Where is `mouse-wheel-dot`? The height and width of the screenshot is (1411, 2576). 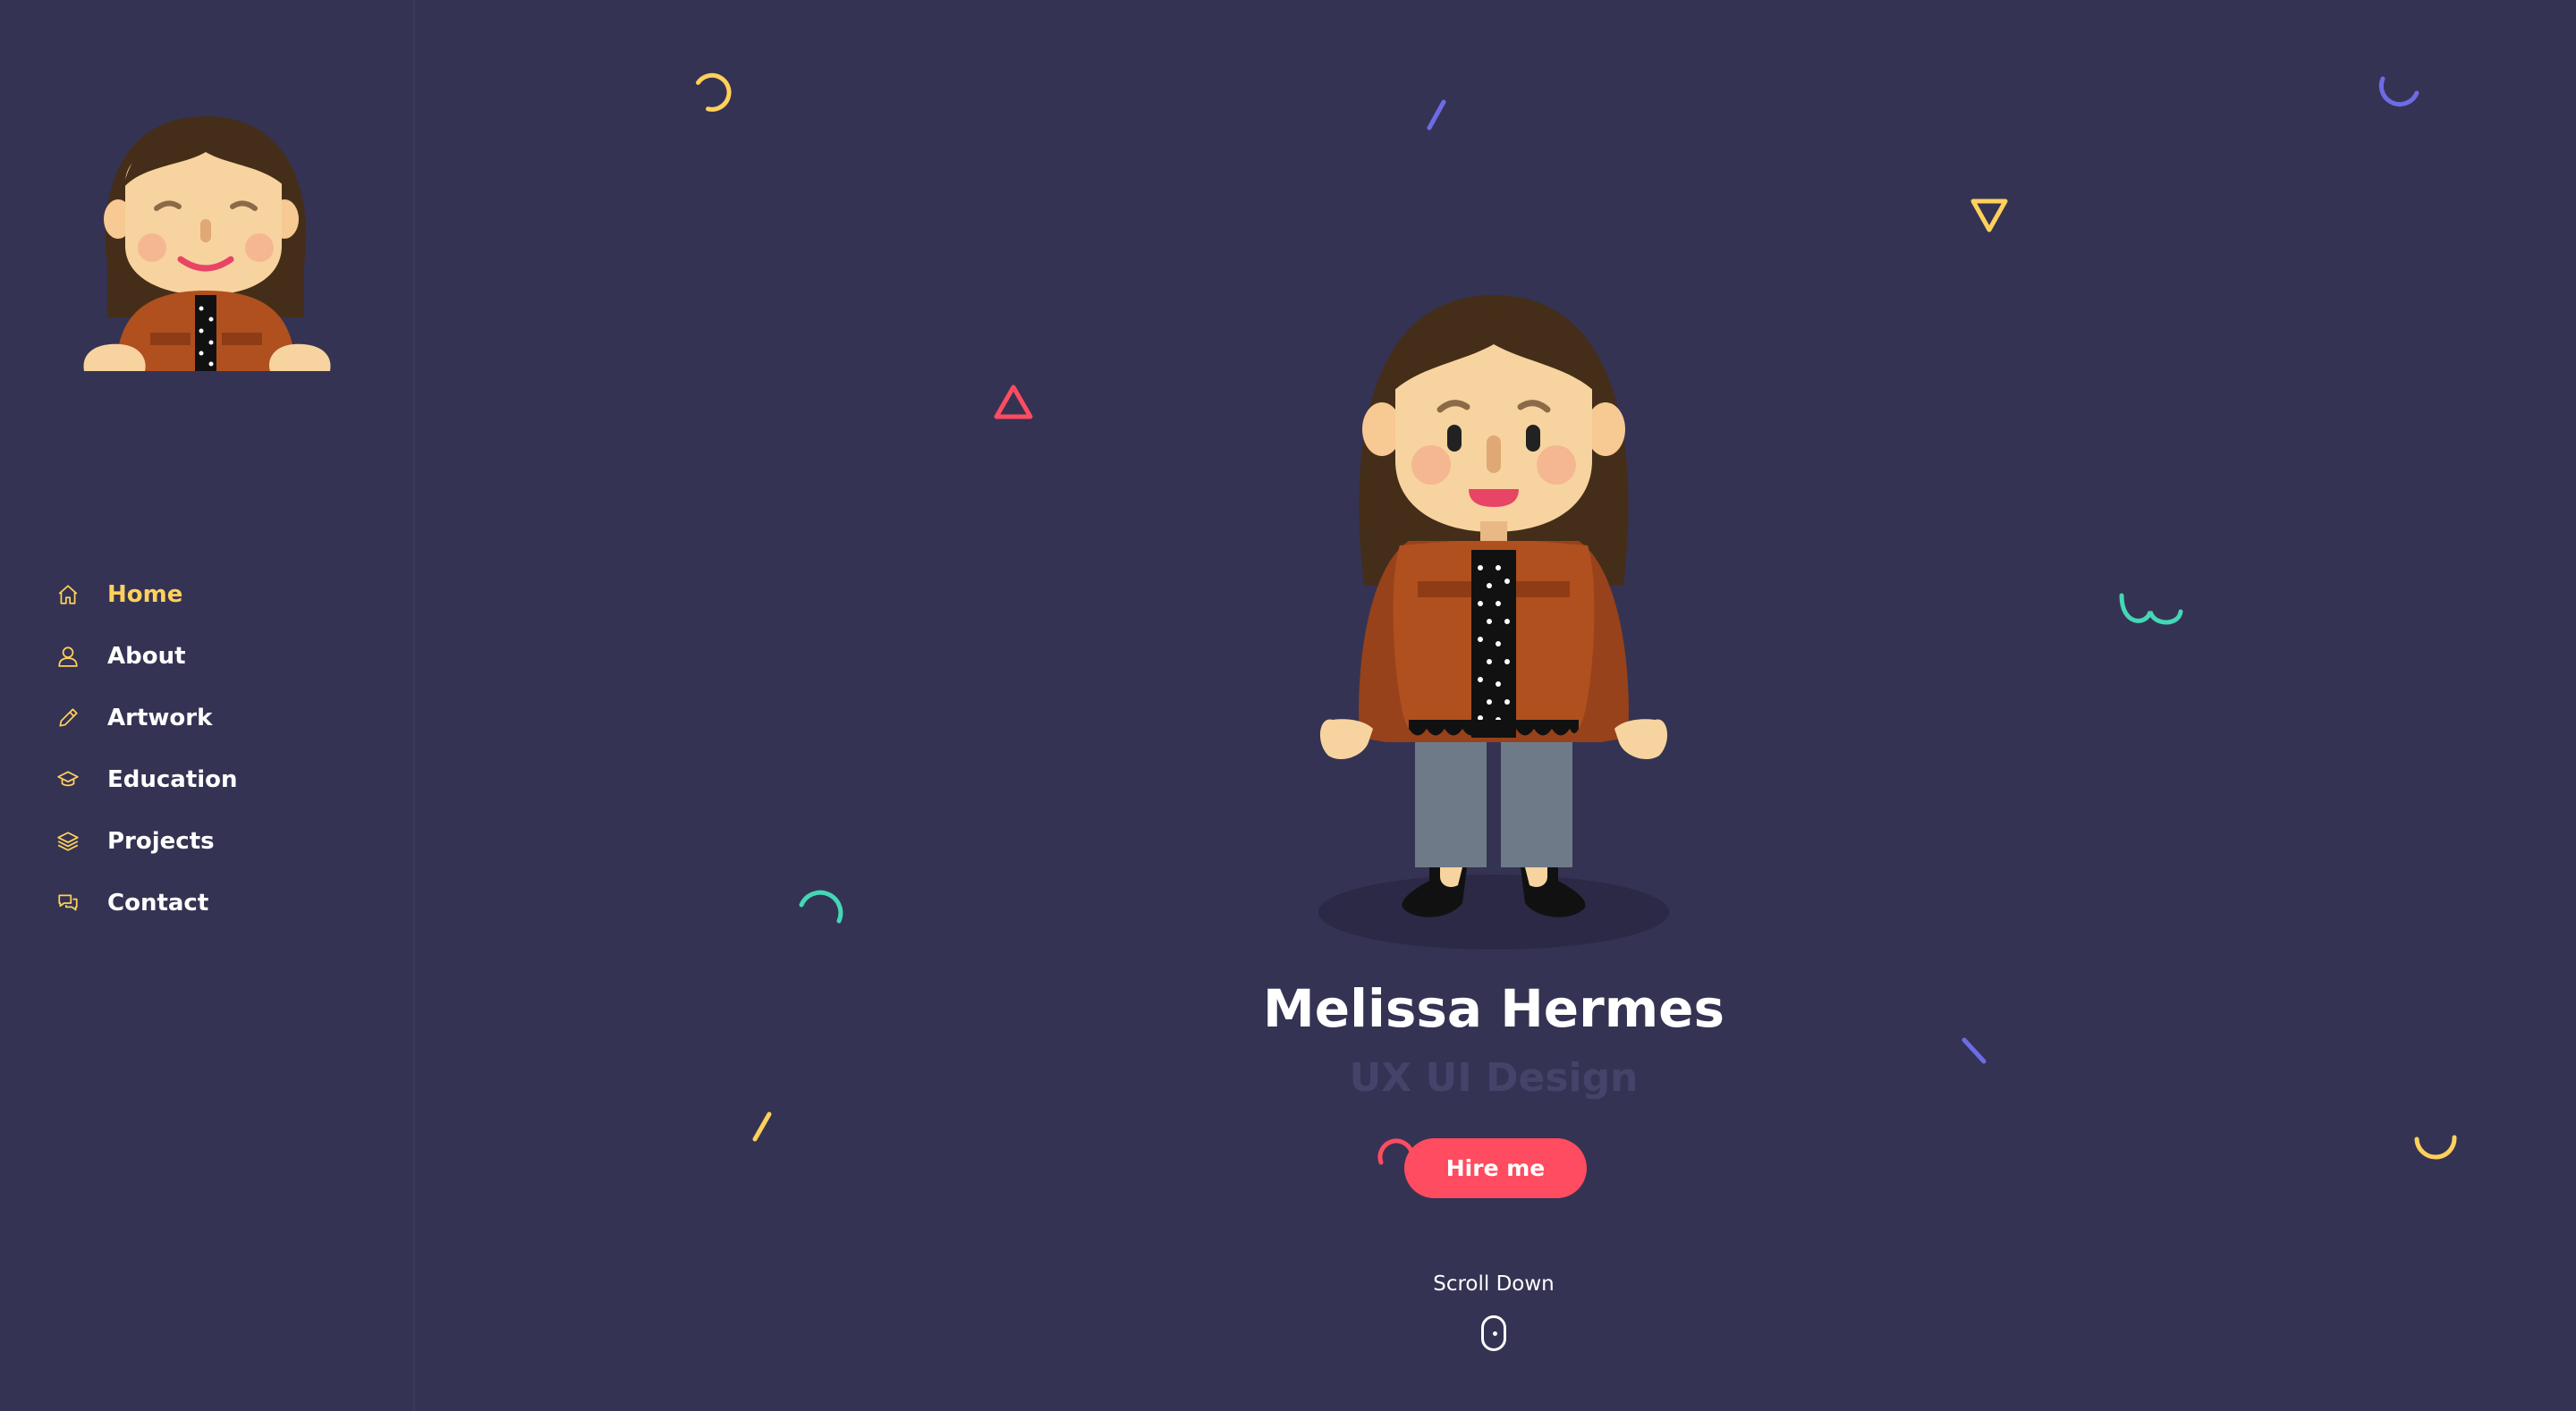 mouse-wheel-dot is located at coordinates (1495, 1333).